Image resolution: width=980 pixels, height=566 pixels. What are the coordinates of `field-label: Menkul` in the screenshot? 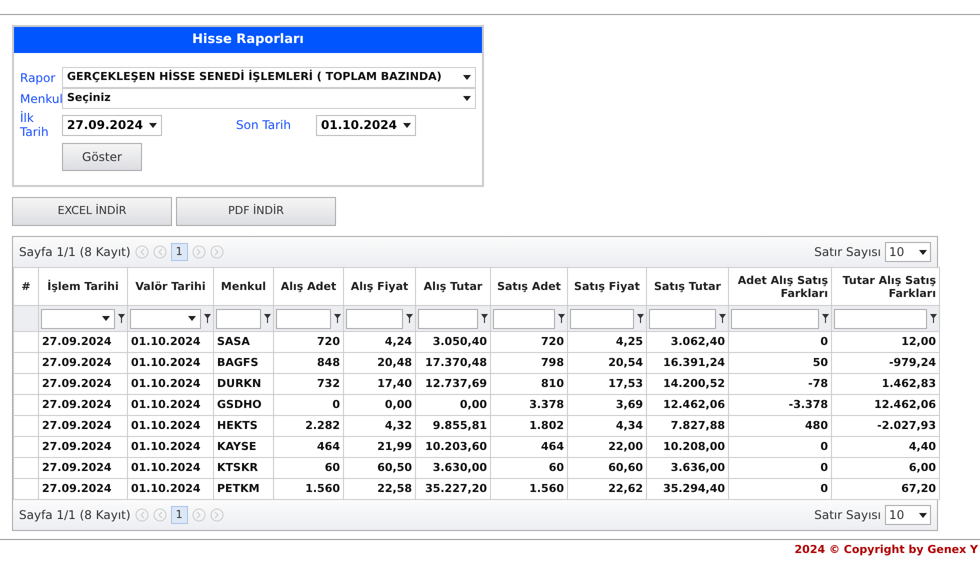 It's located at (41, 99).